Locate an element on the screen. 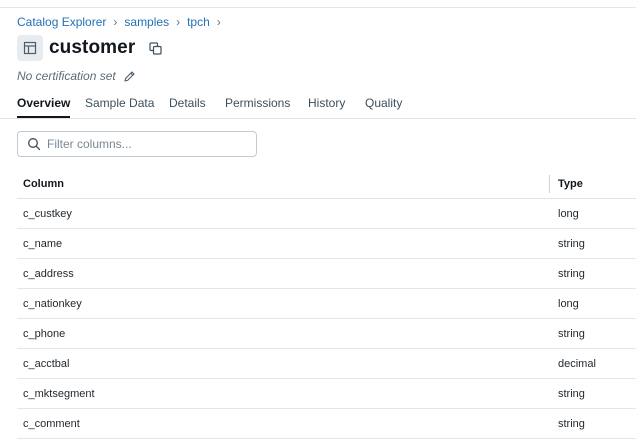  breadcrumb: Catalog Explorer › samples › tpch › is located at coordinates (122, 22).